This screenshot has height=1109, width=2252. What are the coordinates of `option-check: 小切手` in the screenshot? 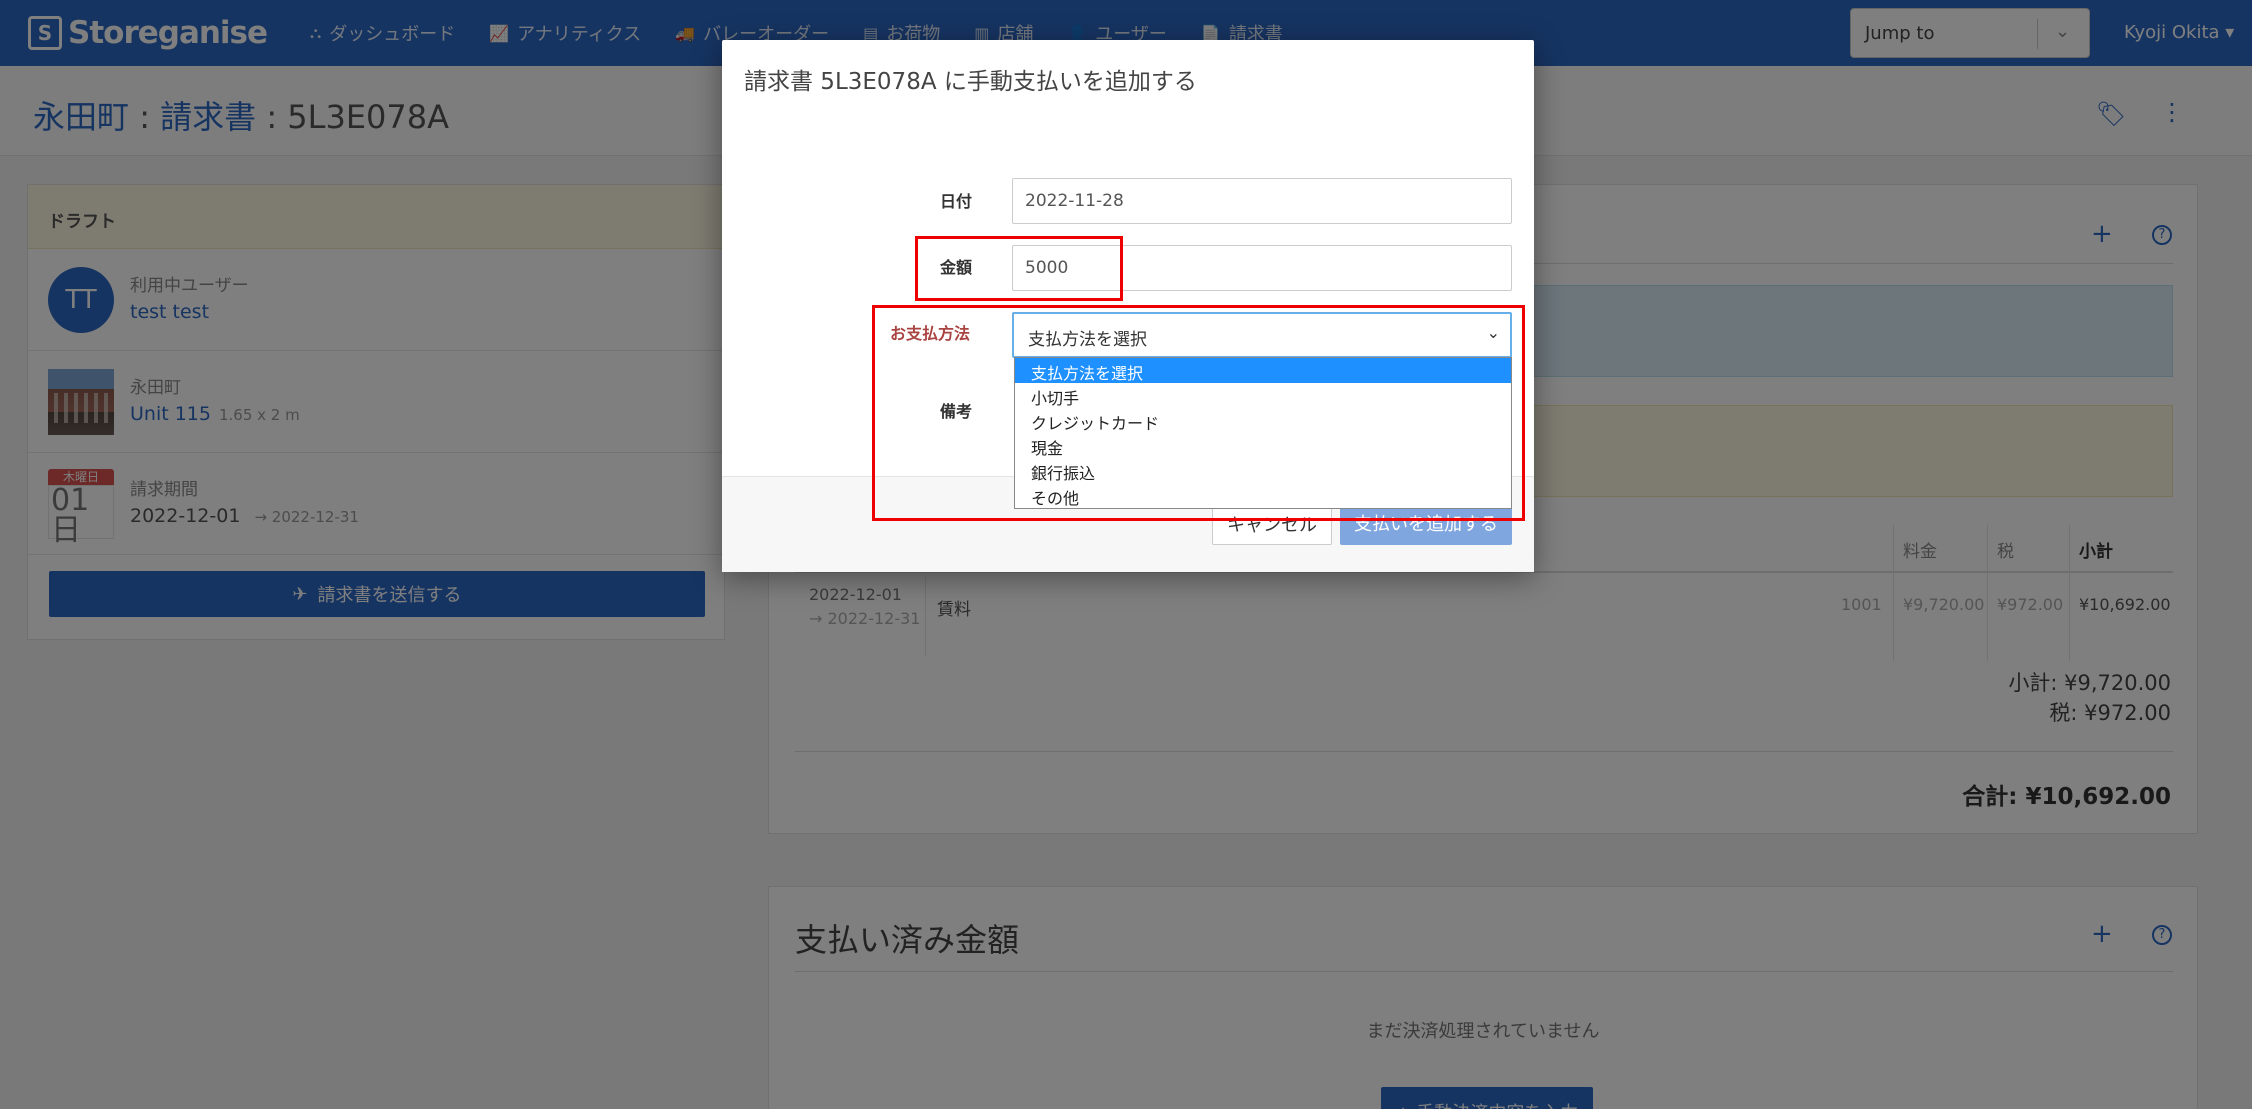 It's located at (1263, 395).